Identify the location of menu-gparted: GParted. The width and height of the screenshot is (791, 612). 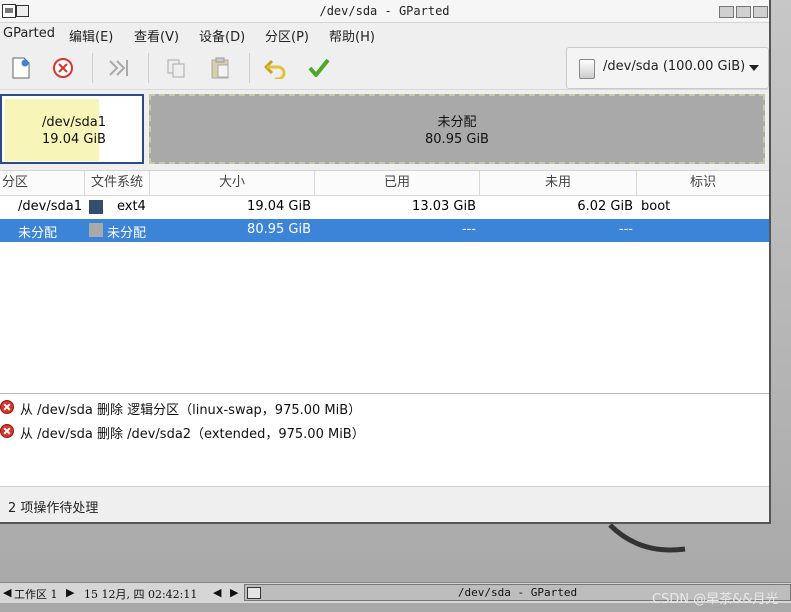
(29, 33).